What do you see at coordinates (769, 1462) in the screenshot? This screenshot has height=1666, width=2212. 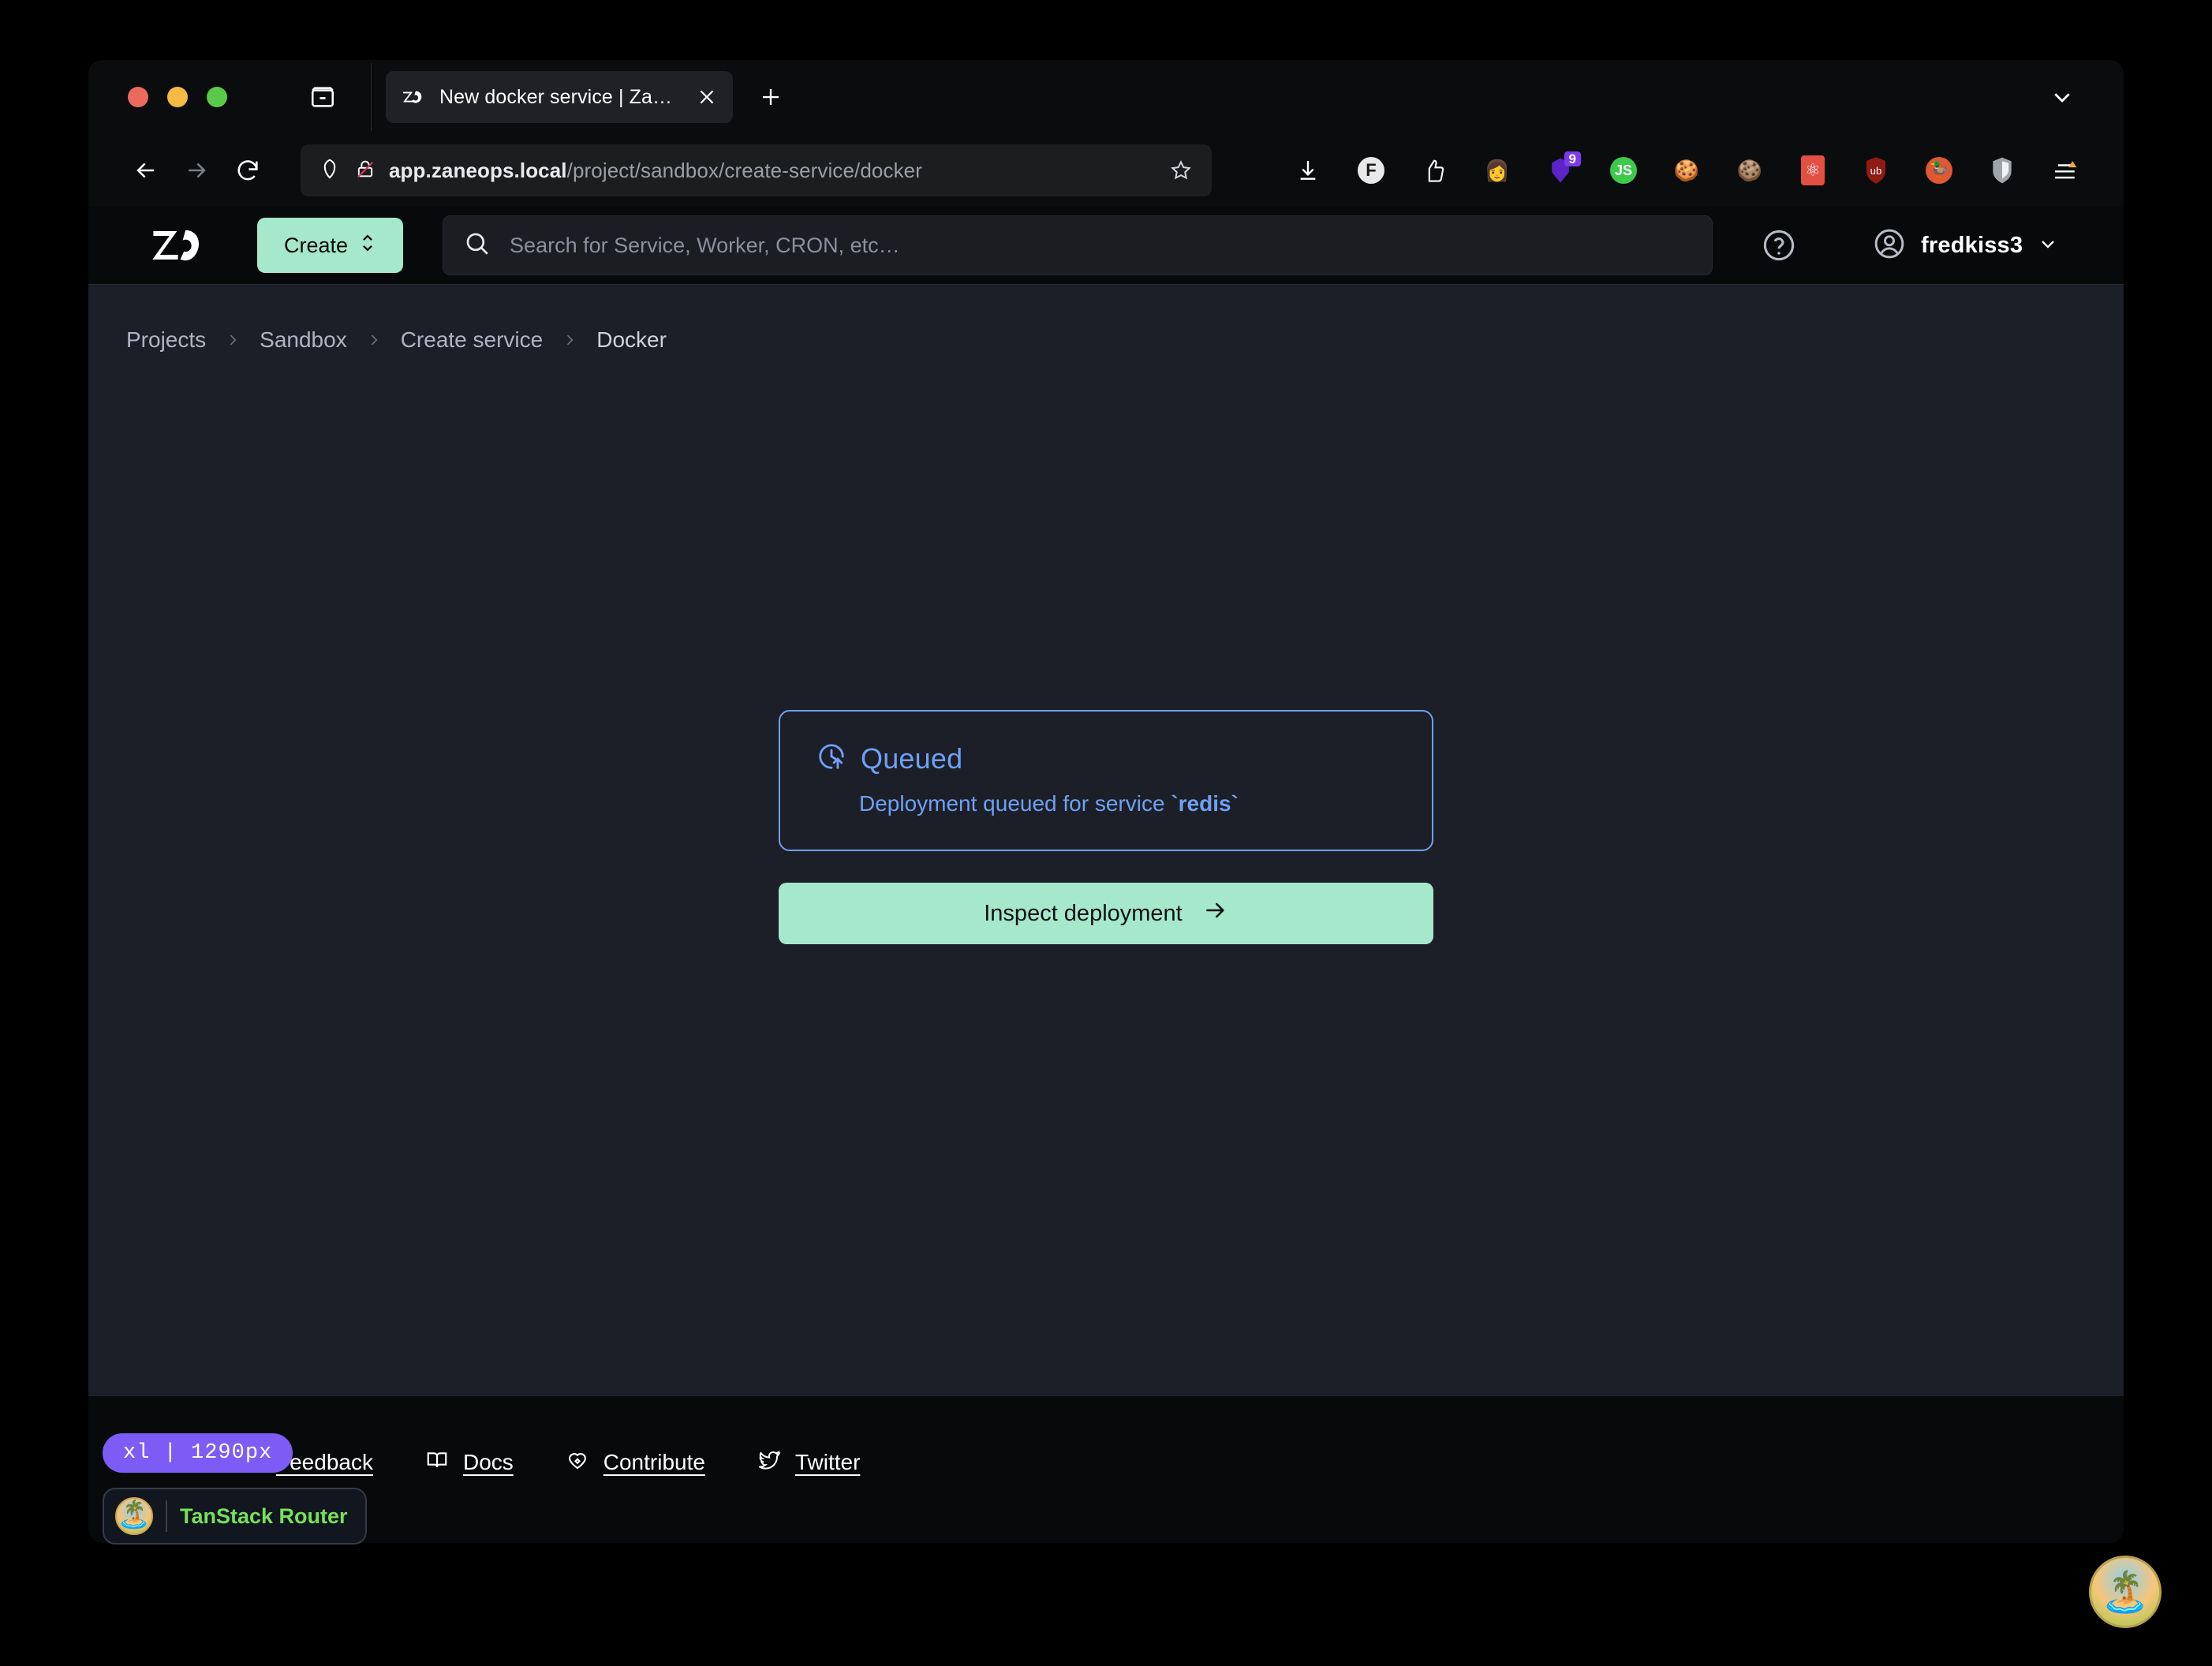 I see `twitter-icon` at bounding box center [769, 1462].